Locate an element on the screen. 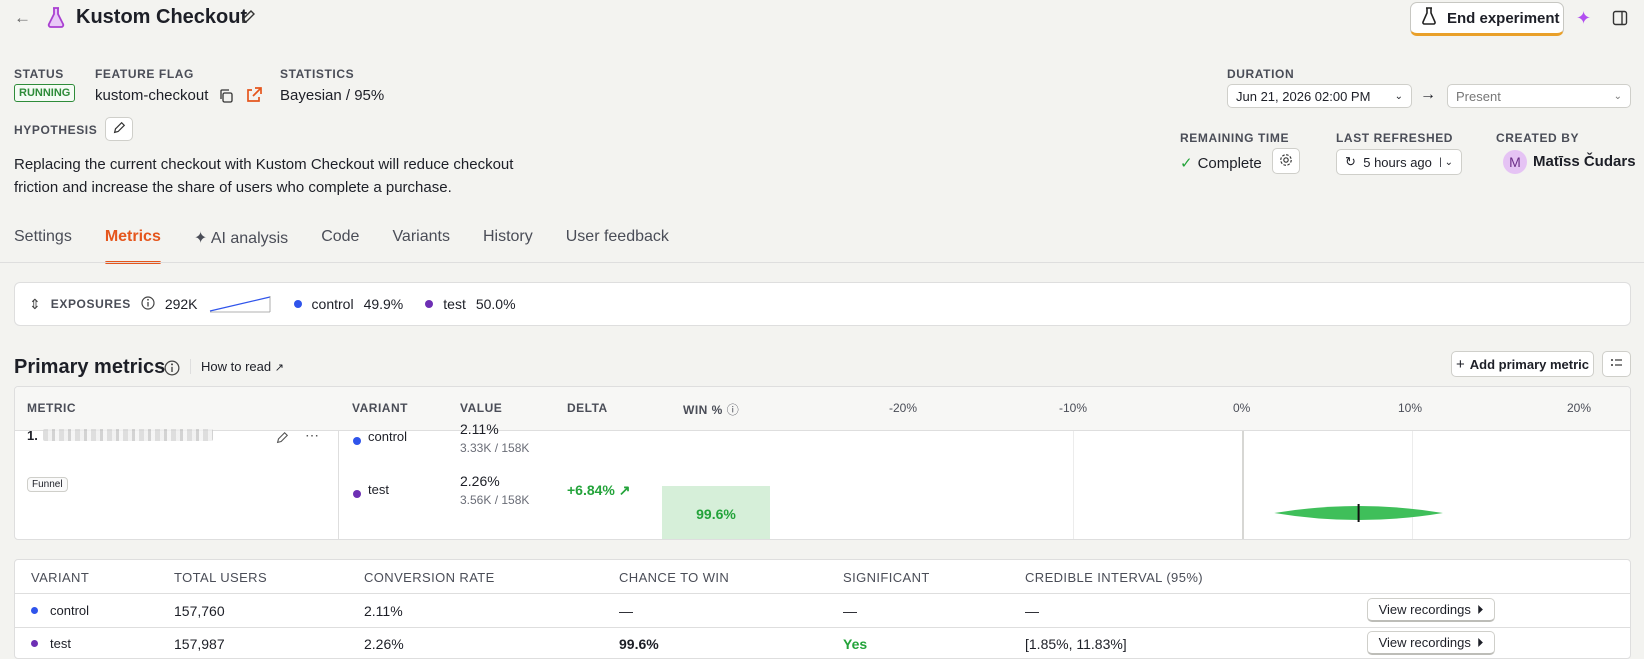 The image size is (1644, 659). check-icon: ✓ is located at coordinates (1186, 163).